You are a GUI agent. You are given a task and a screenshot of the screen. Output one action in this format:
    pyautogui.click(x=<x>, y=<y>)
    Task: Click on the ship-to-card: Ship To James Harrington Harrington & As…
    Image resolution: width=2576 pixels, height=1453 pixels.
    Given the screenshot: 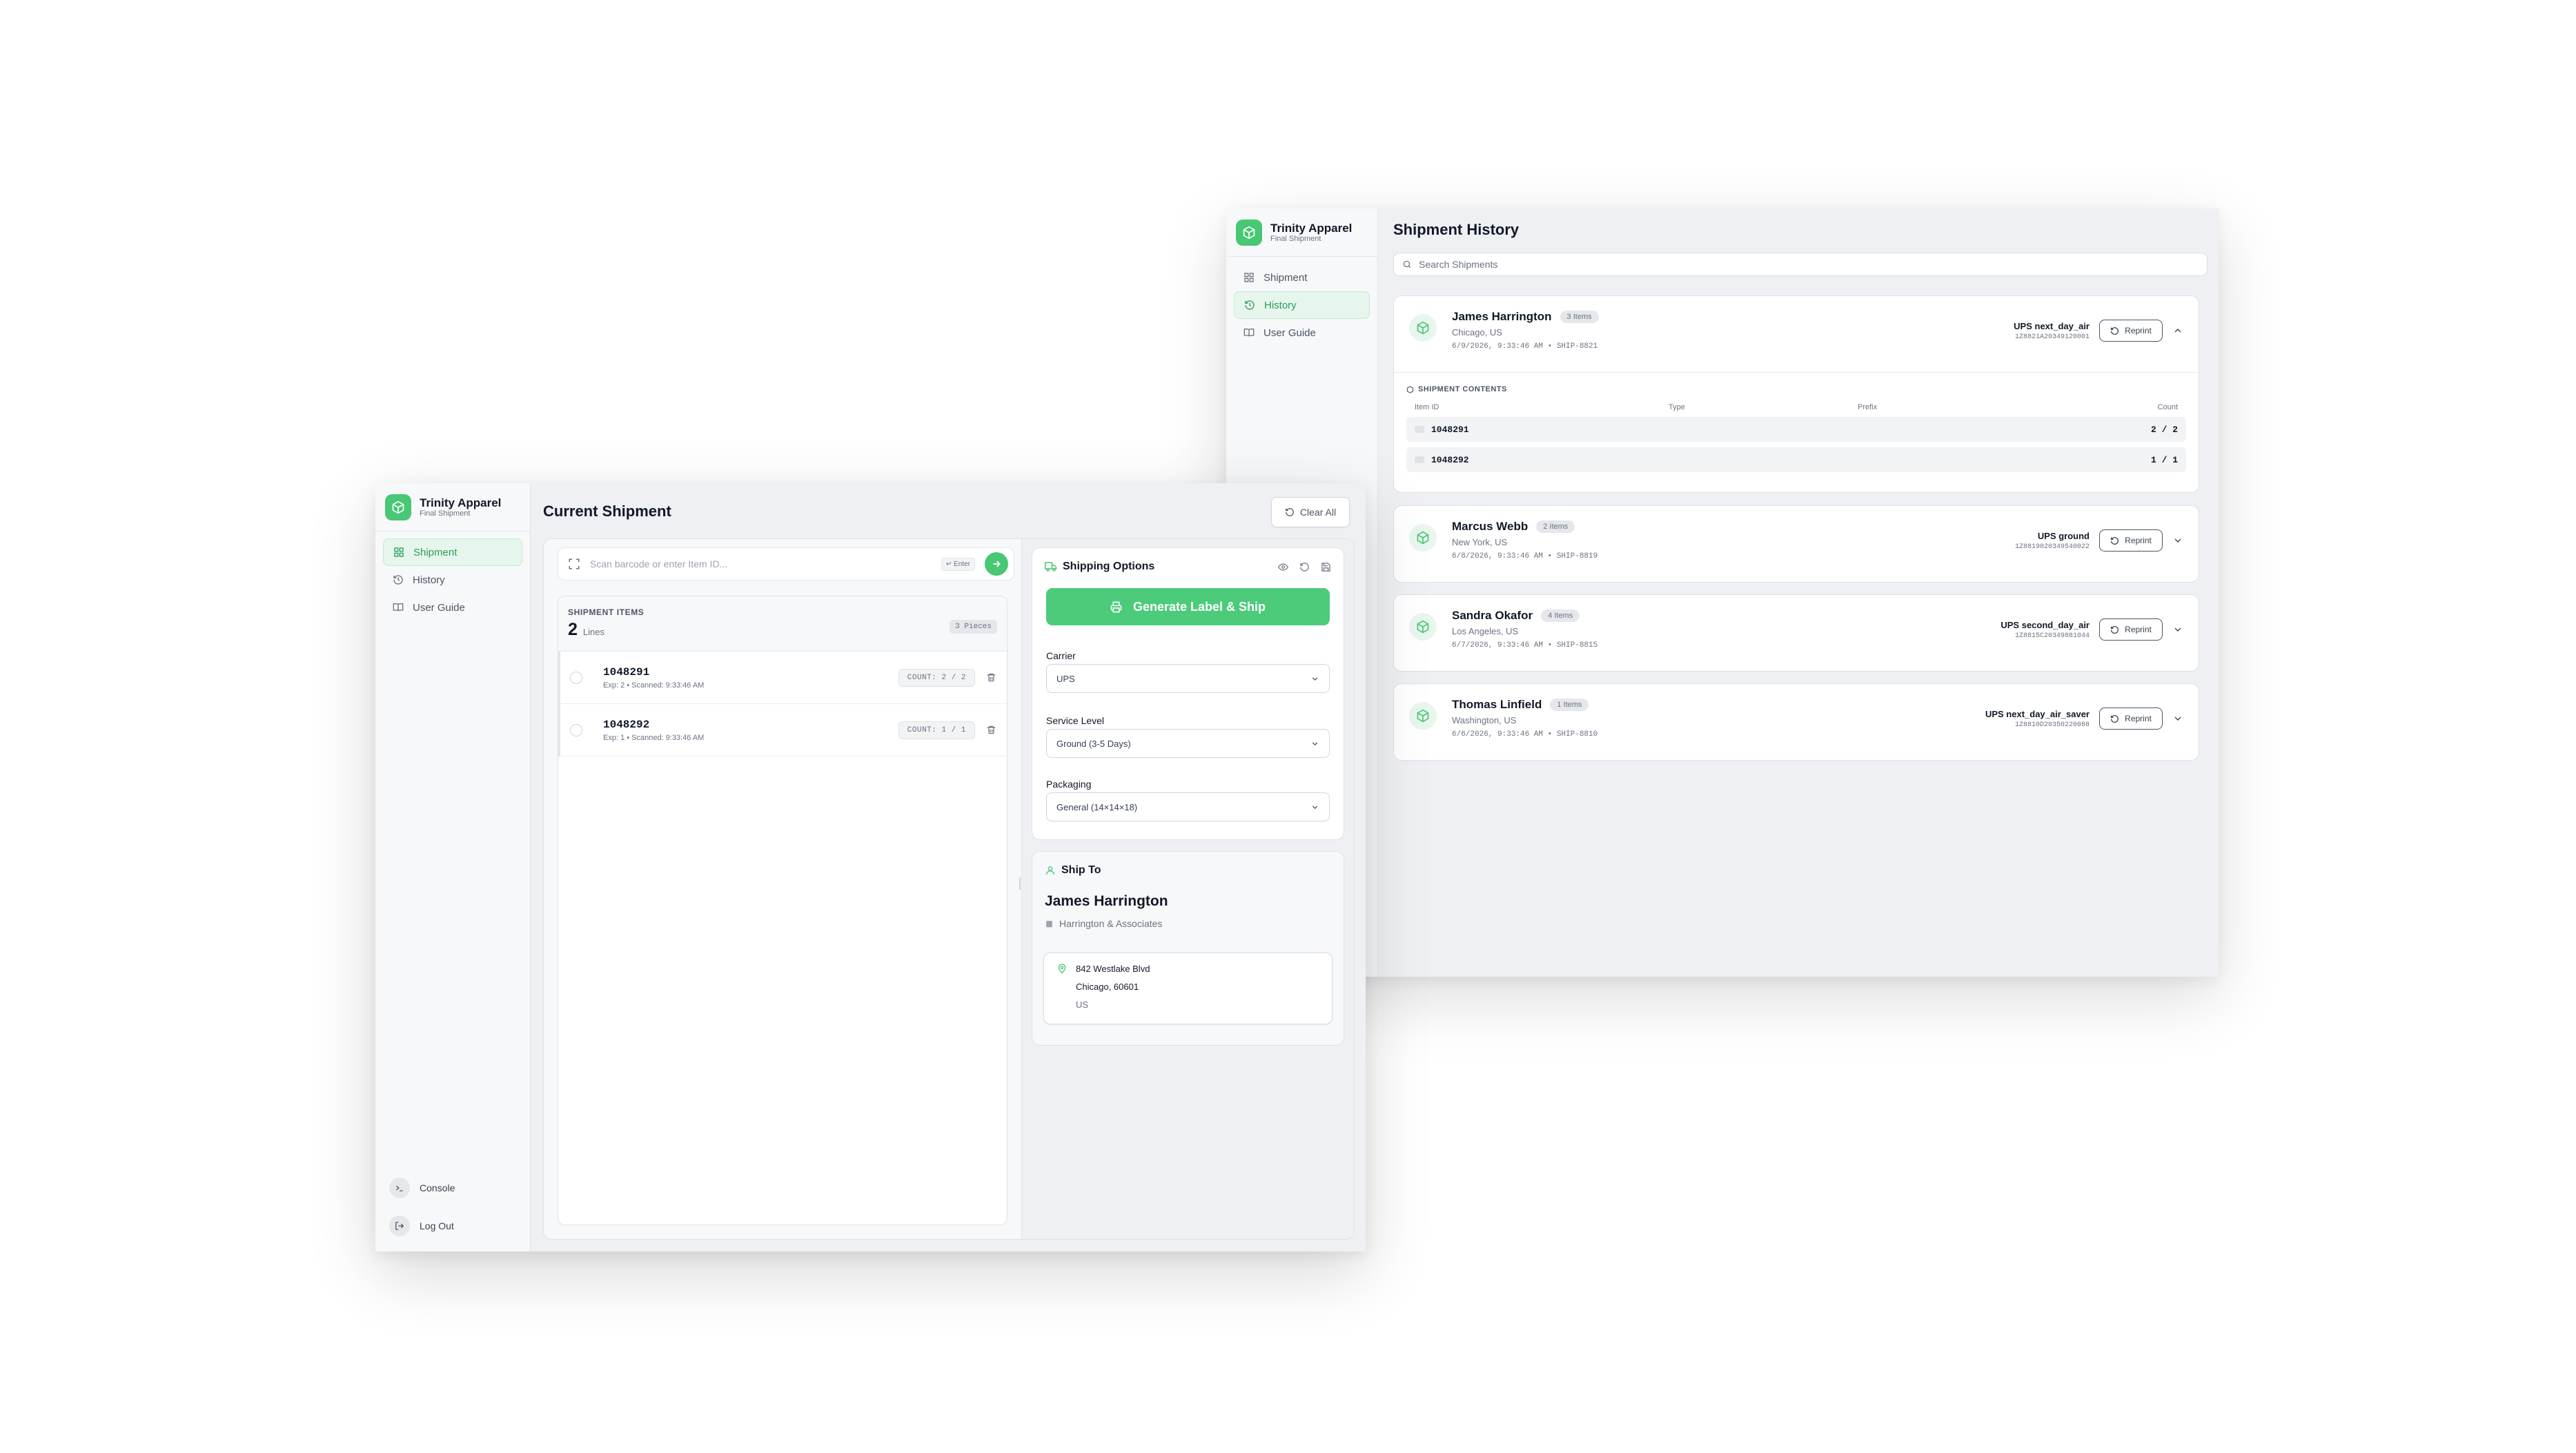 What is the action you would take?
    pyautogui.click(x=1188, y=948)
    